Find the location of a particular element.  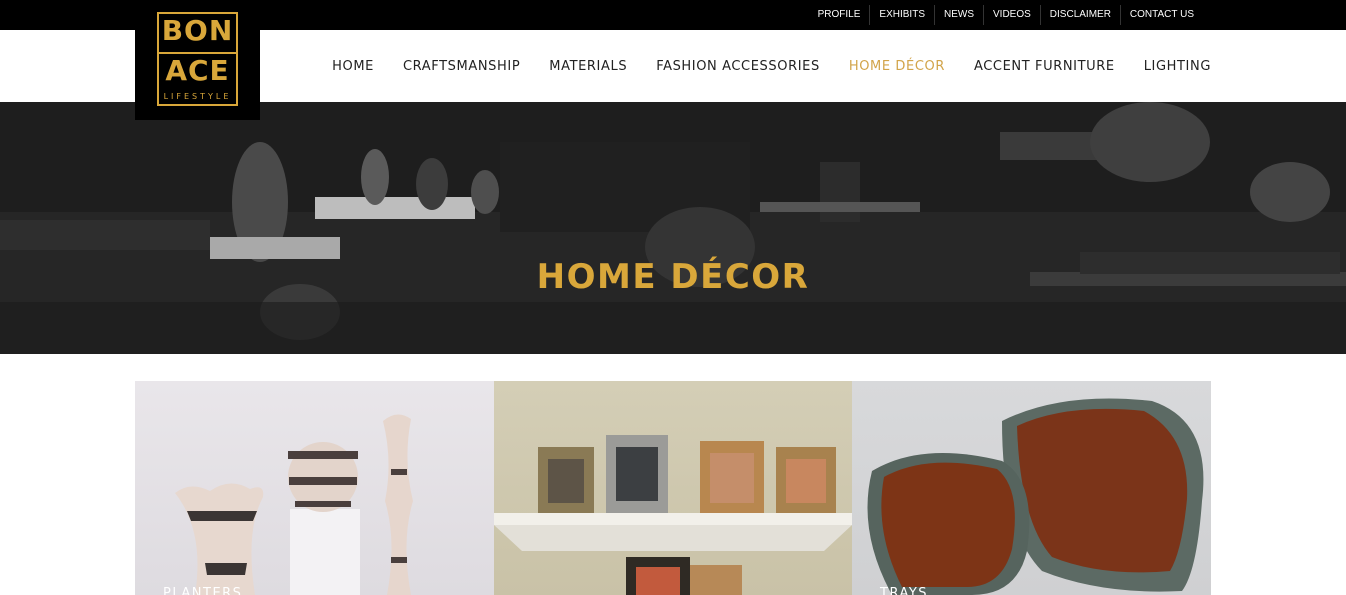

category-label-trays: TRAYS is located at coordinates (904, 590).